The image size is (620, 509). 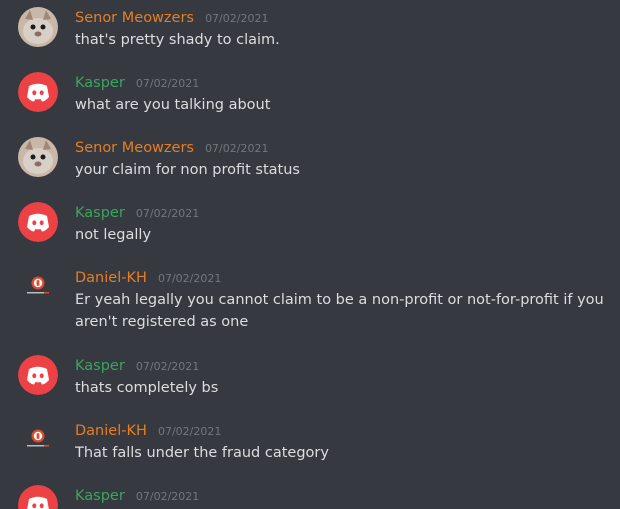 What do you see at coordinates (187, 170) in the screenshot?
I see `message-text: your claim for non profit status` at bounding box center [187, 170].